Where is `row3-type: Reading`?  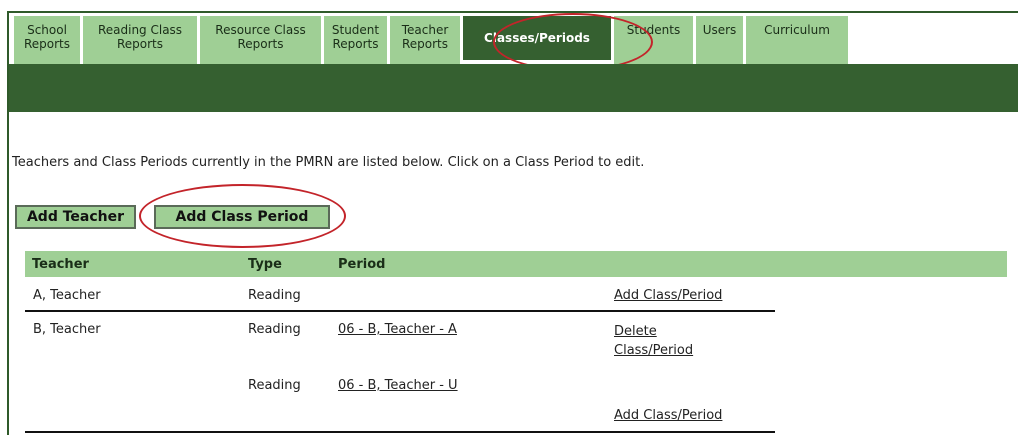
row3-type: Reading is located at coordinates (274, 385).